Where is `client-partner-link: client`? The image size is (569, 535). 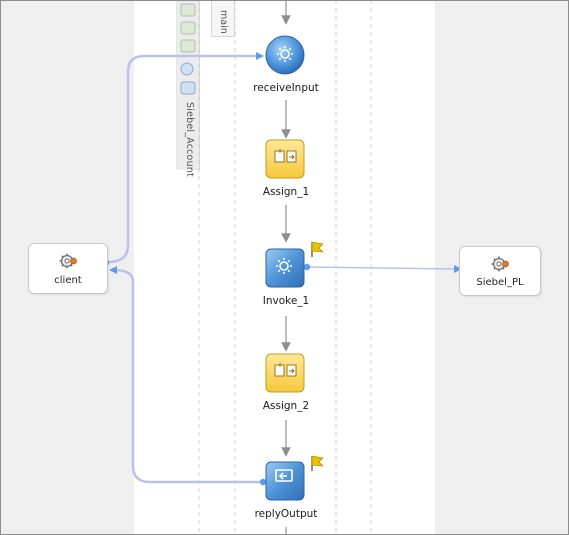 client-partner-link: client is located at coordinates (68, 268).